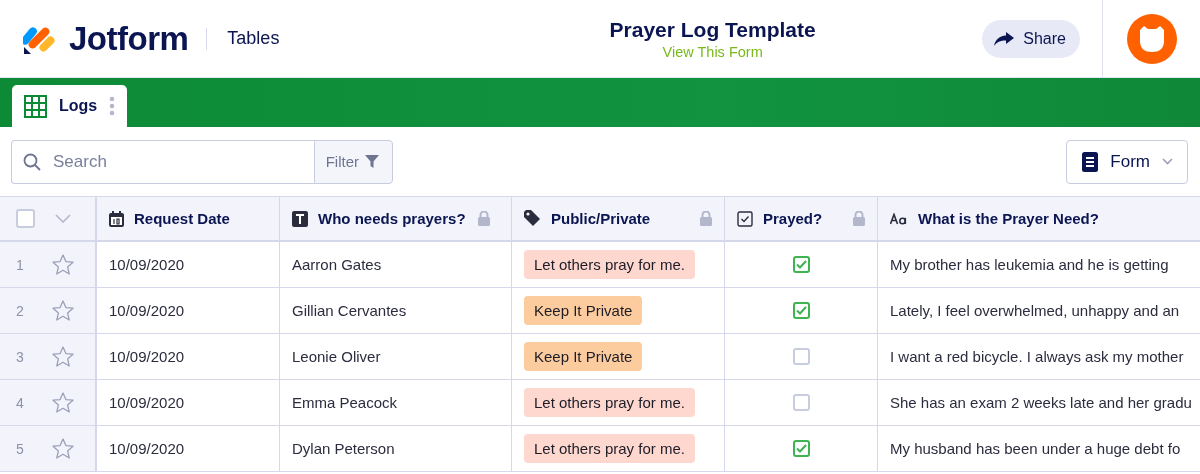  What do you see at coordinates (1035, 310) in the screenshot?
I see `prayer-need-cell: Lately, I feel overwhelmed, unhappy and an` at bounding box center [1035, 310].